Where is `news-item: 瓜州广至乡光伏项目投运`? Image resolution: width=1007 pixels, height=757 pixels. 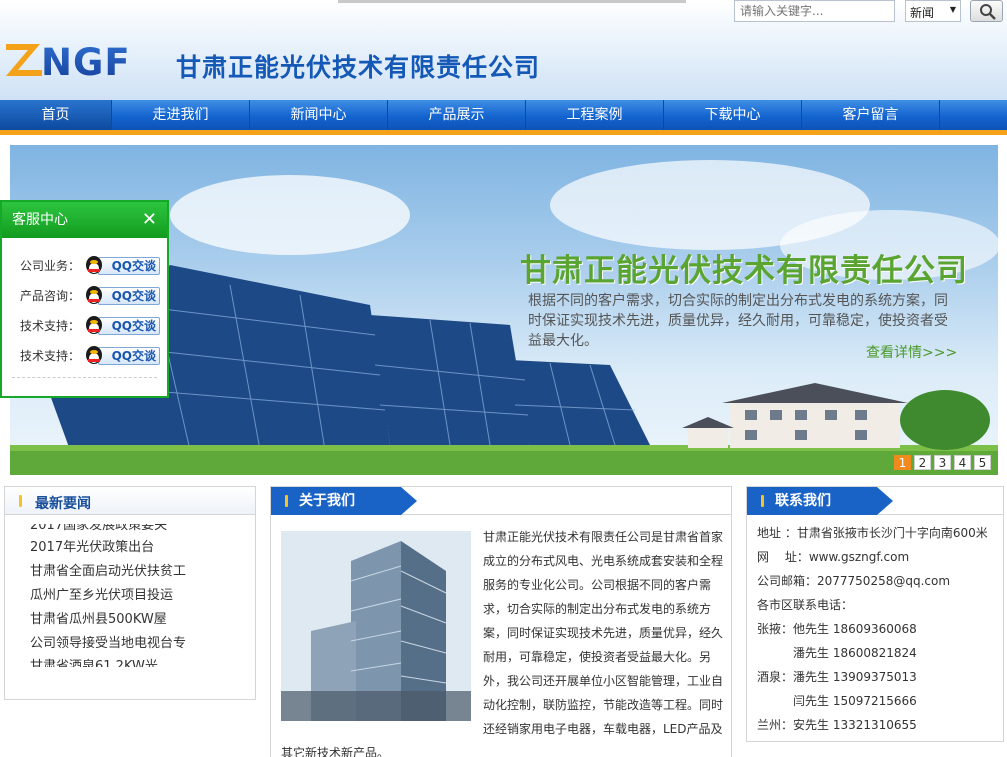
news-item: 瓜州广至乡光伏项目投运 is located at coordinates (101, 596).